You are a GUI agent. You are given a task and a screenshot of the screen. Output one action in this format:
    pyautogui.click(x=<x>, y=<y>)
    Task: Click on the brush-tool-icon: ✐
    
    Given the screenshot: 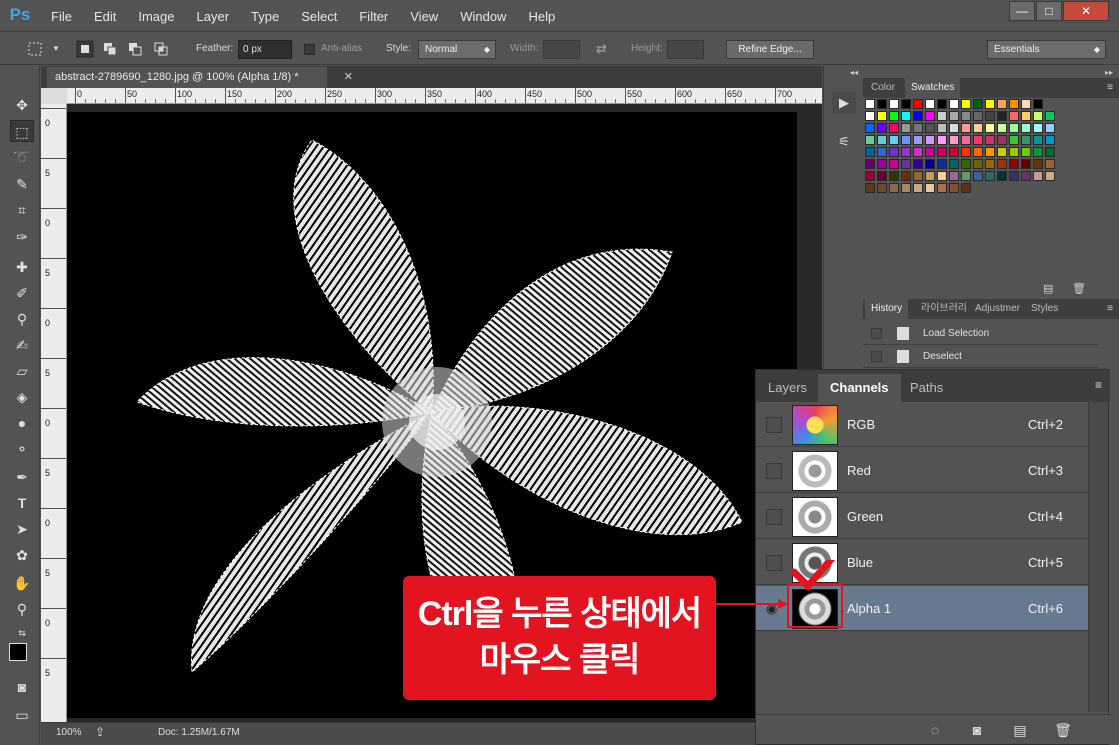 What is the action you would take?
    pyautogui.click(x=22, y=293)
    